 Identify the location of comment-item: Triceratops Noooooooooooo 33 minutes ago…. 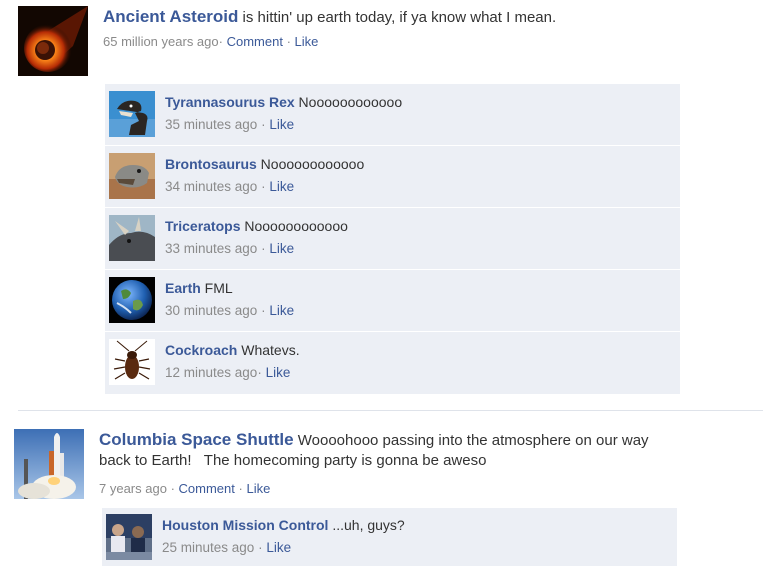
(392, 239).